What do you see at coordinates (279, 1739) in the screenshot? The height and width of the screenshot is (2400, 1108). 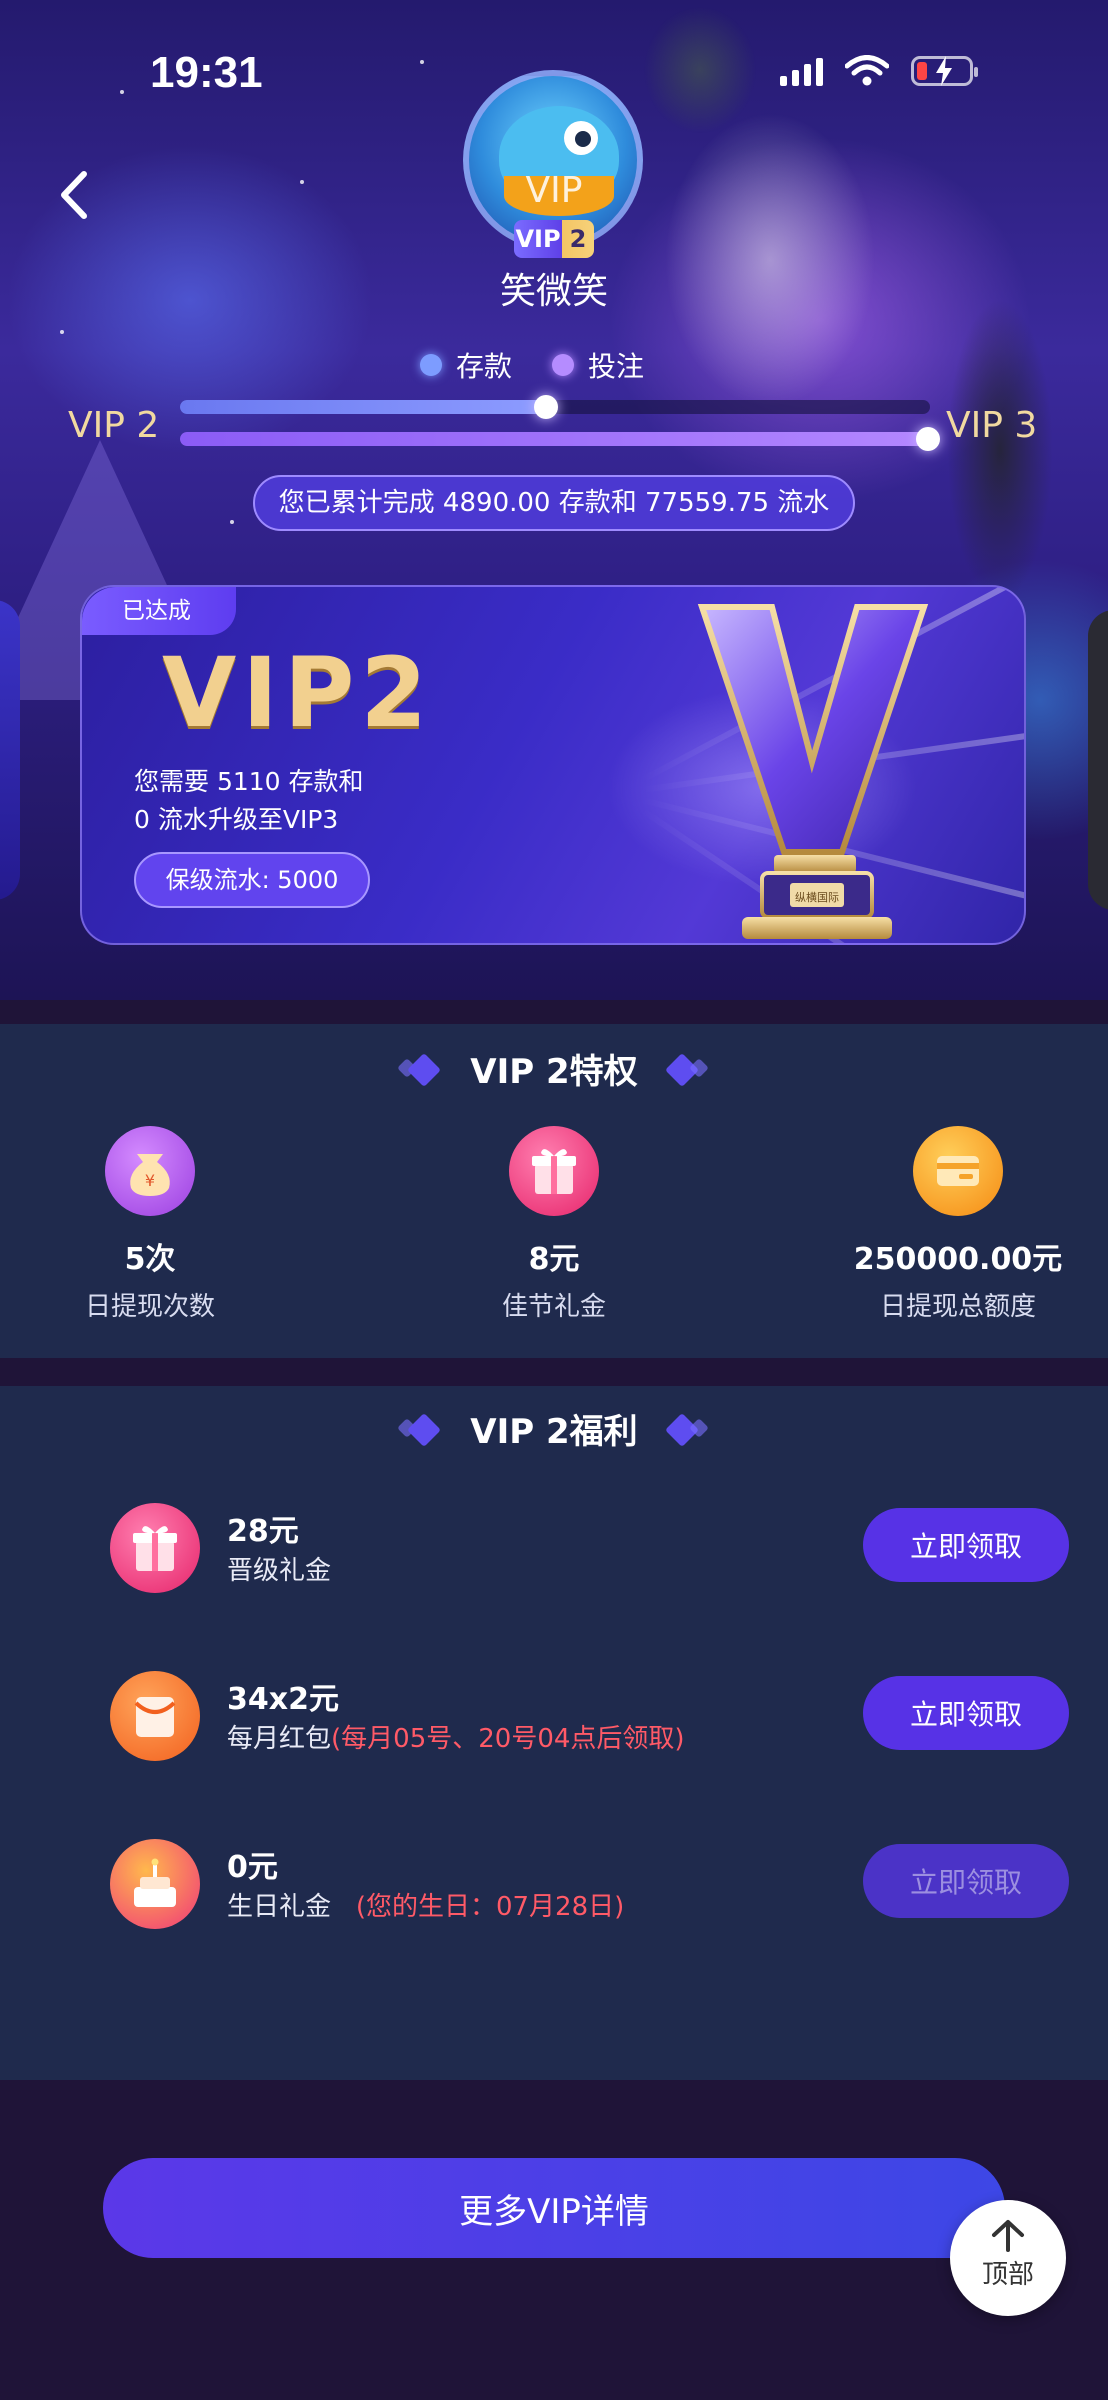 I see `benefit-desc-text: 每月红包` at bounding box center [279, 1739].